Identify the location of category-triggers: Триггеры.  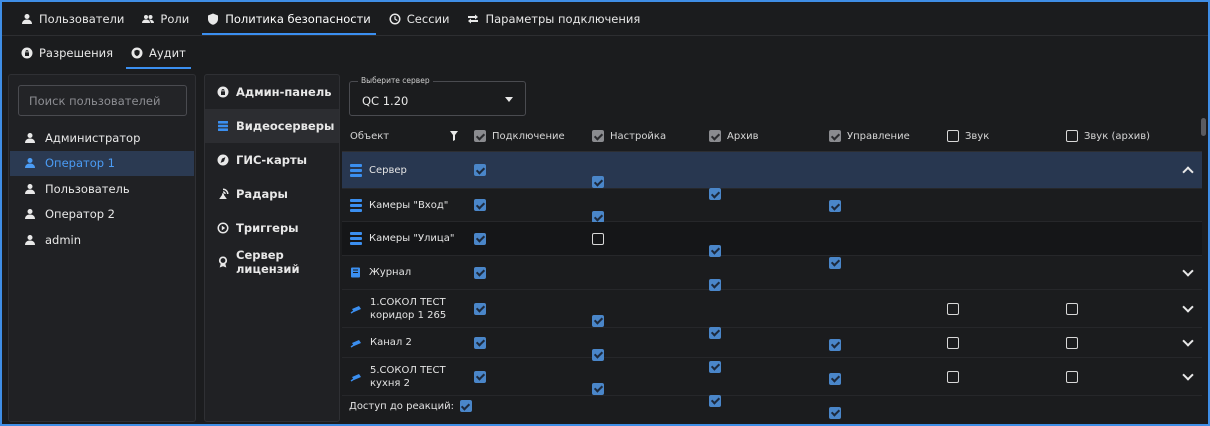
(272, 228).